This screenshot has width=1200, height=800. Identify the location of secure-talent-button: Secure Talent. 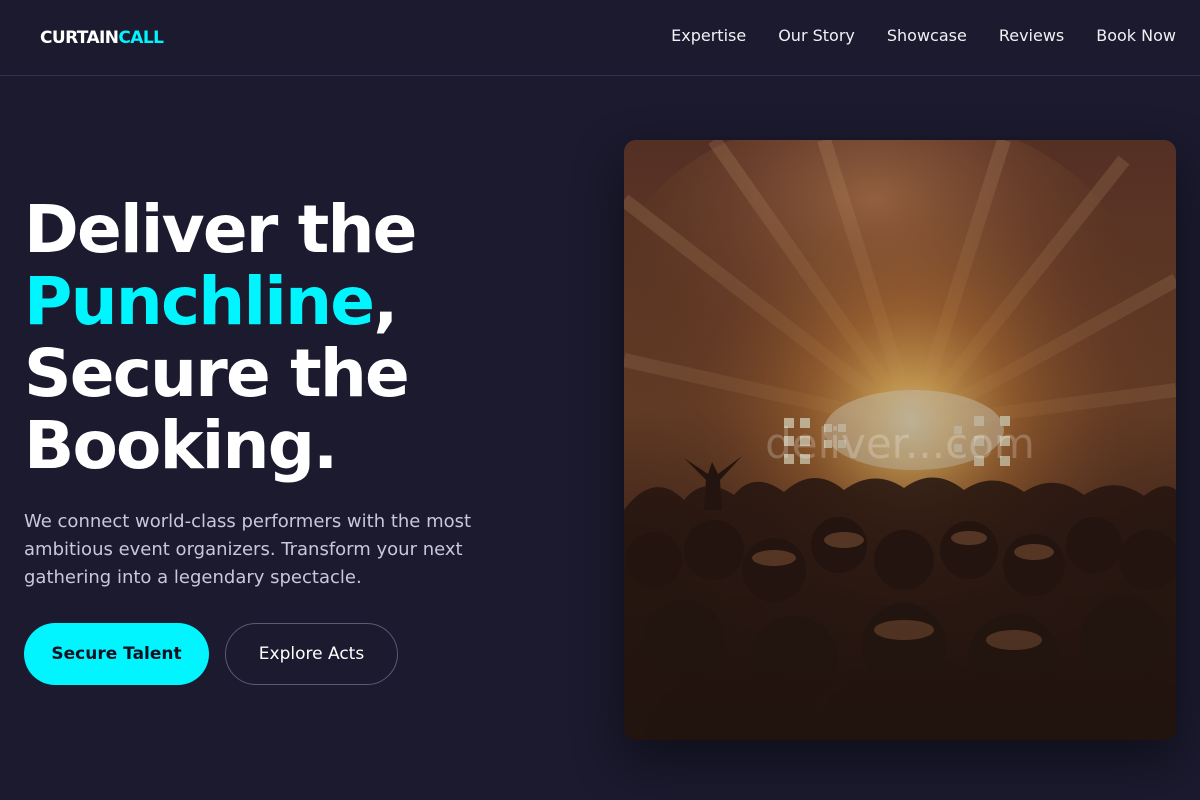
(116, 654).